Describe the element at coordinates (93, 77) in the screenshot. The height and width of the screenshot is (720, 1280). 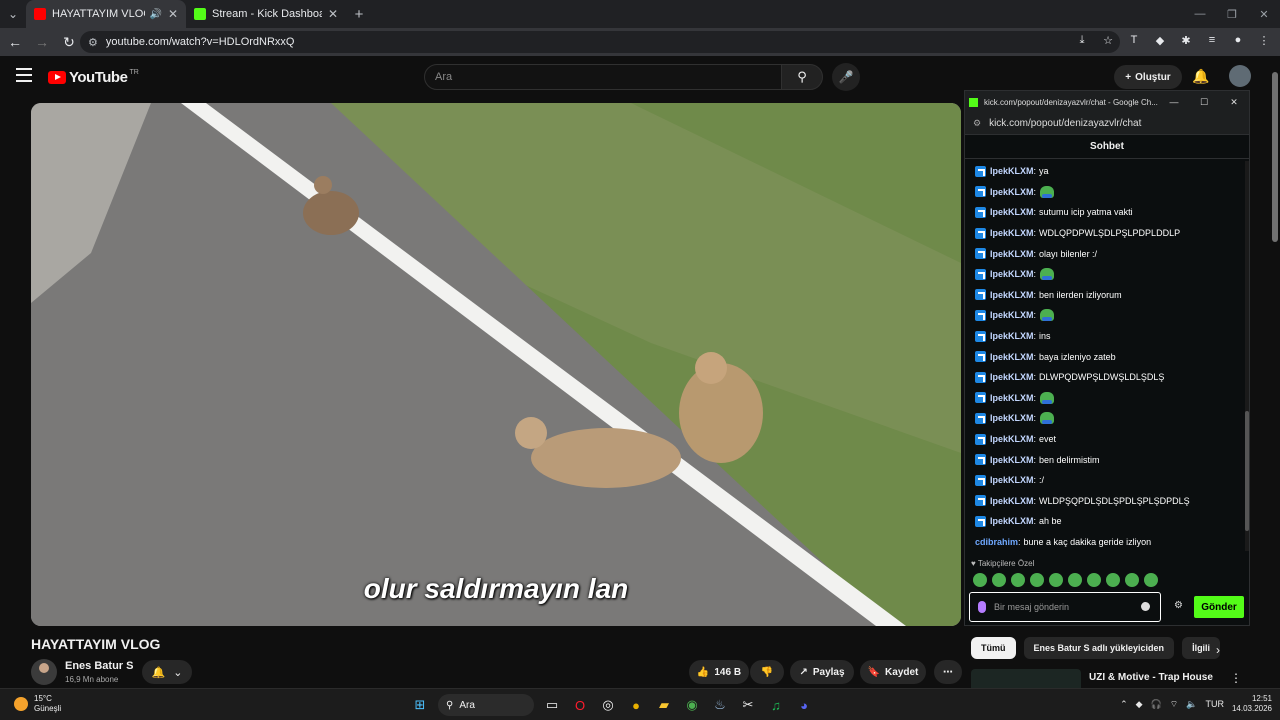
I see `youtube-logo: YouTube TR` at that location.